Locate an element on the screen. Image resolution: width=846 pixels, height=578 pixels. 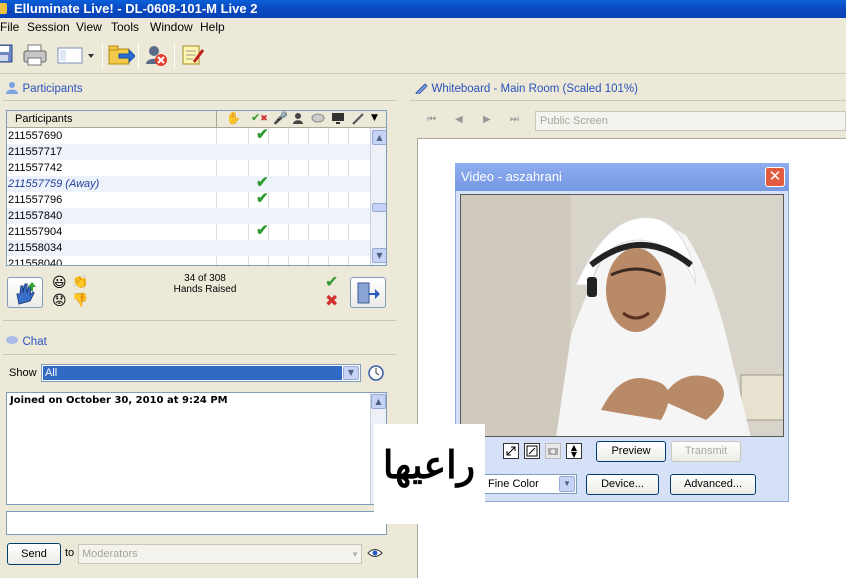
exit-session-icon is located at coordinates (156, 55).